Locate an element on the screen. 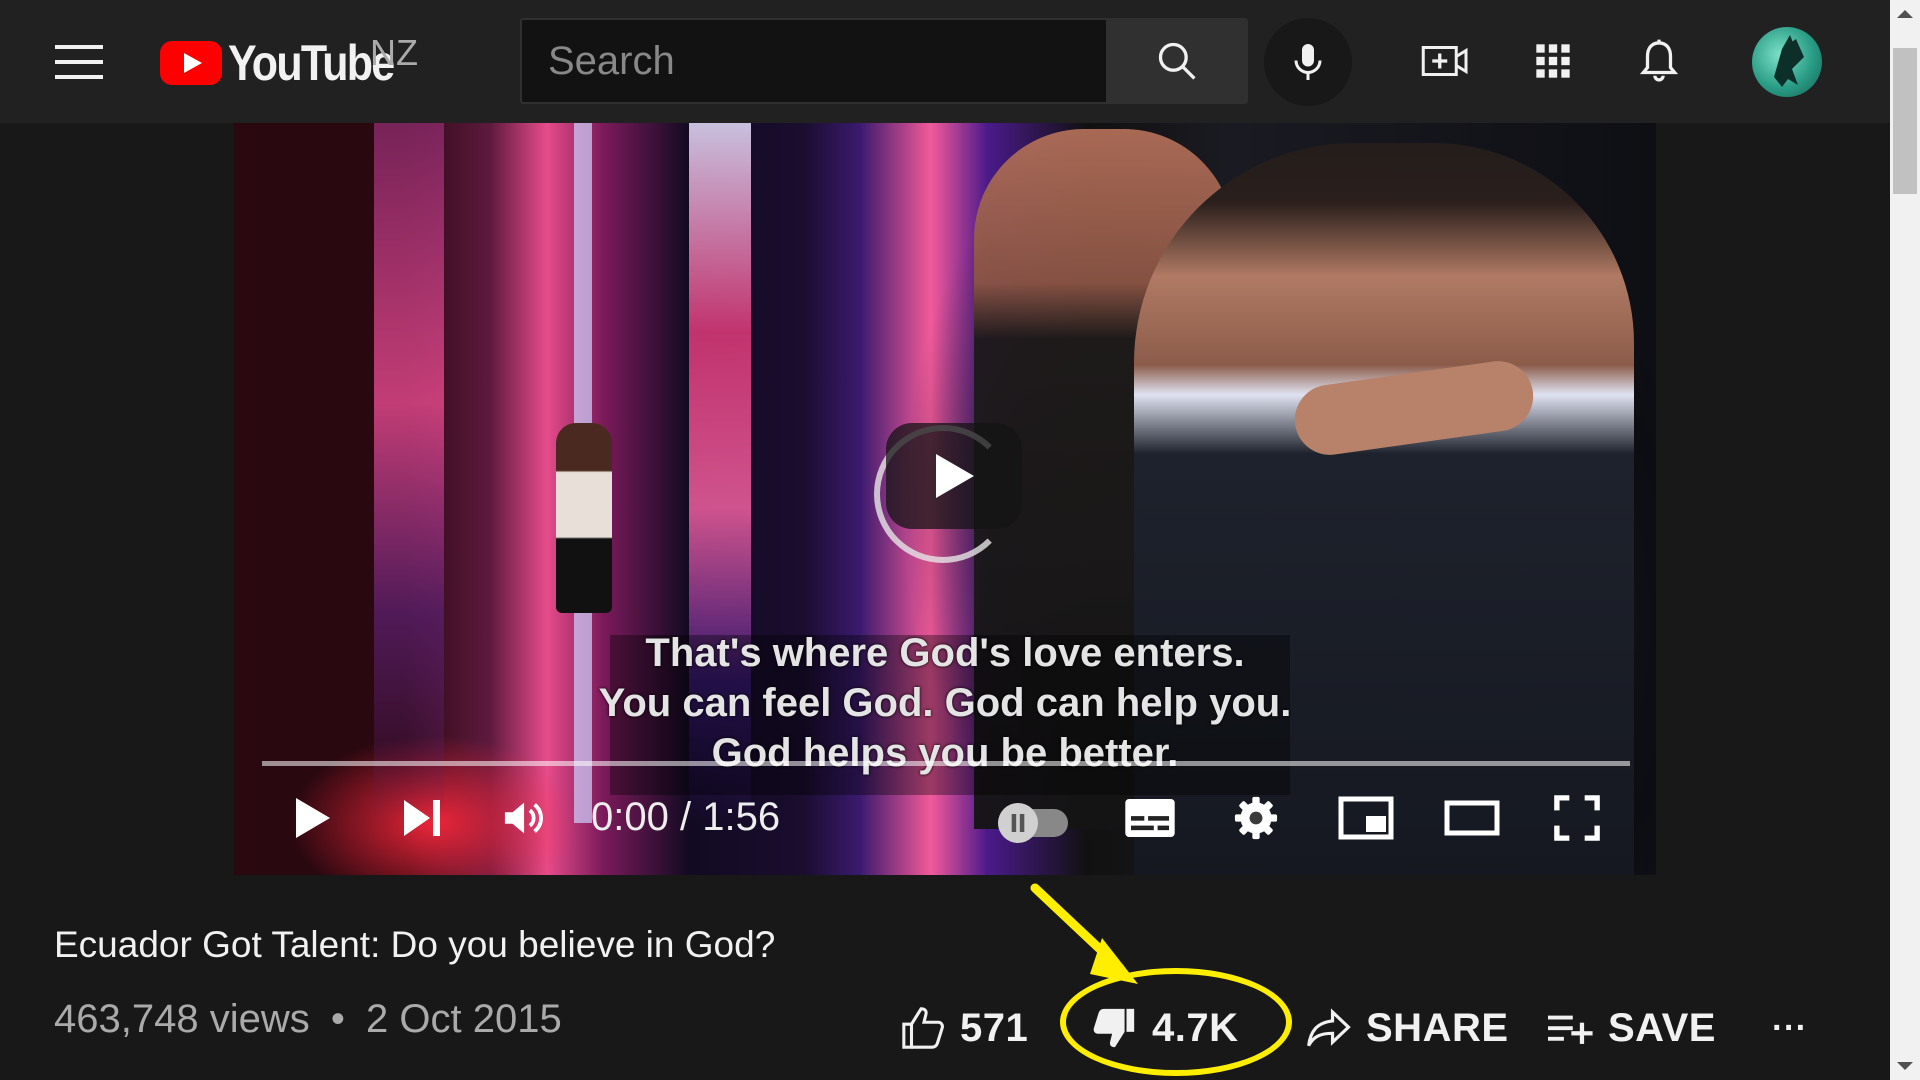 The height and width of the screenshot is (1080, 1920). play-button is located at coordinates (312, 818).